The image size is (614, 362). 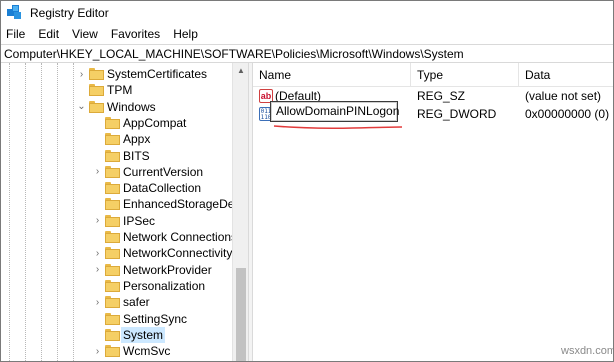 I want to click on tree-item: Personalization, so click(x=117, y=286).